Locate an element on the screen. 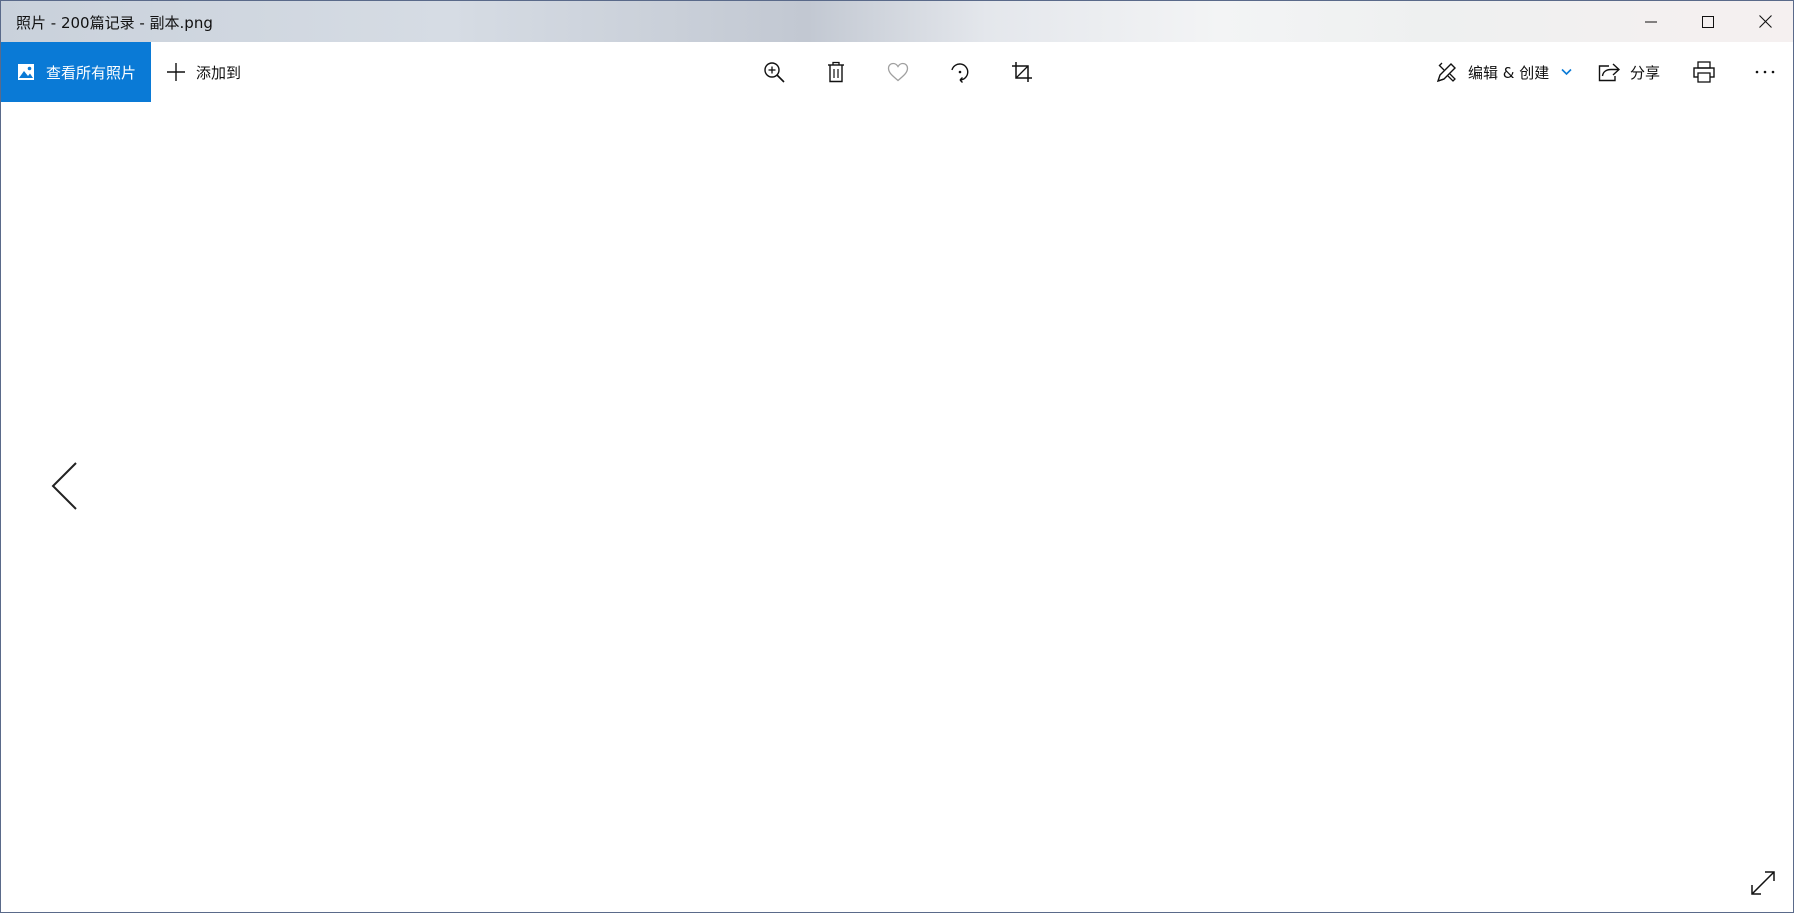 This screenshot has height=913, width=1794. delete-button is located at coordinates (836, 72).